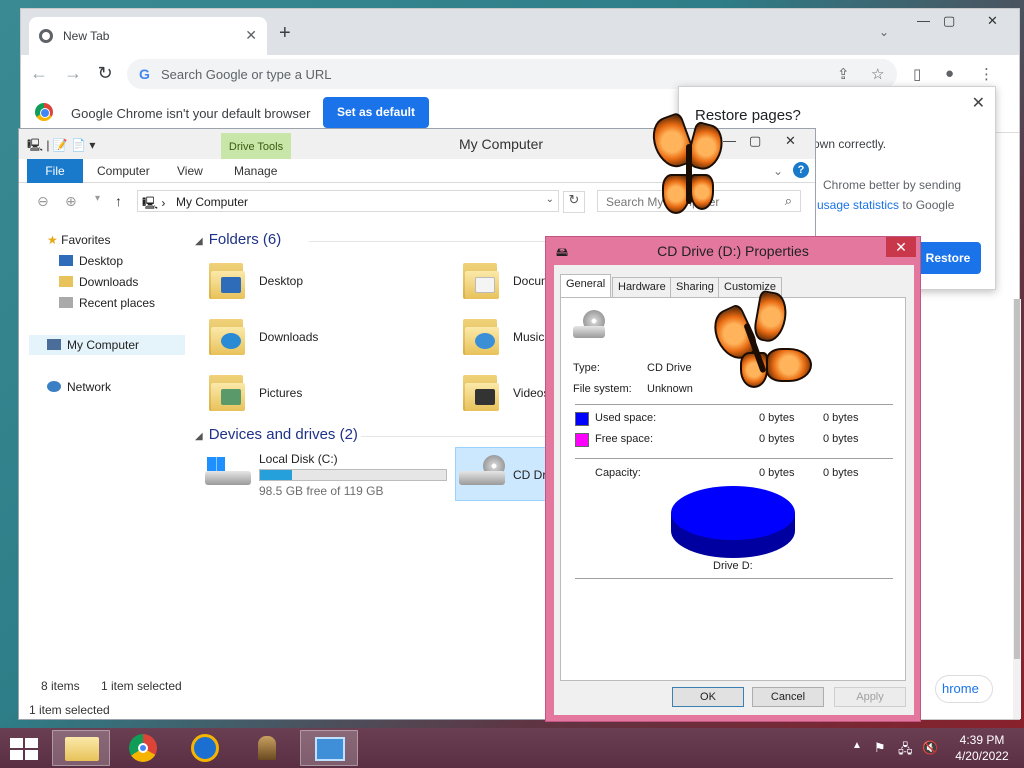  Describe the element at coordinates (281, 281) in the screenshot. I see `folder-desktop-label: Desktop` at that location.